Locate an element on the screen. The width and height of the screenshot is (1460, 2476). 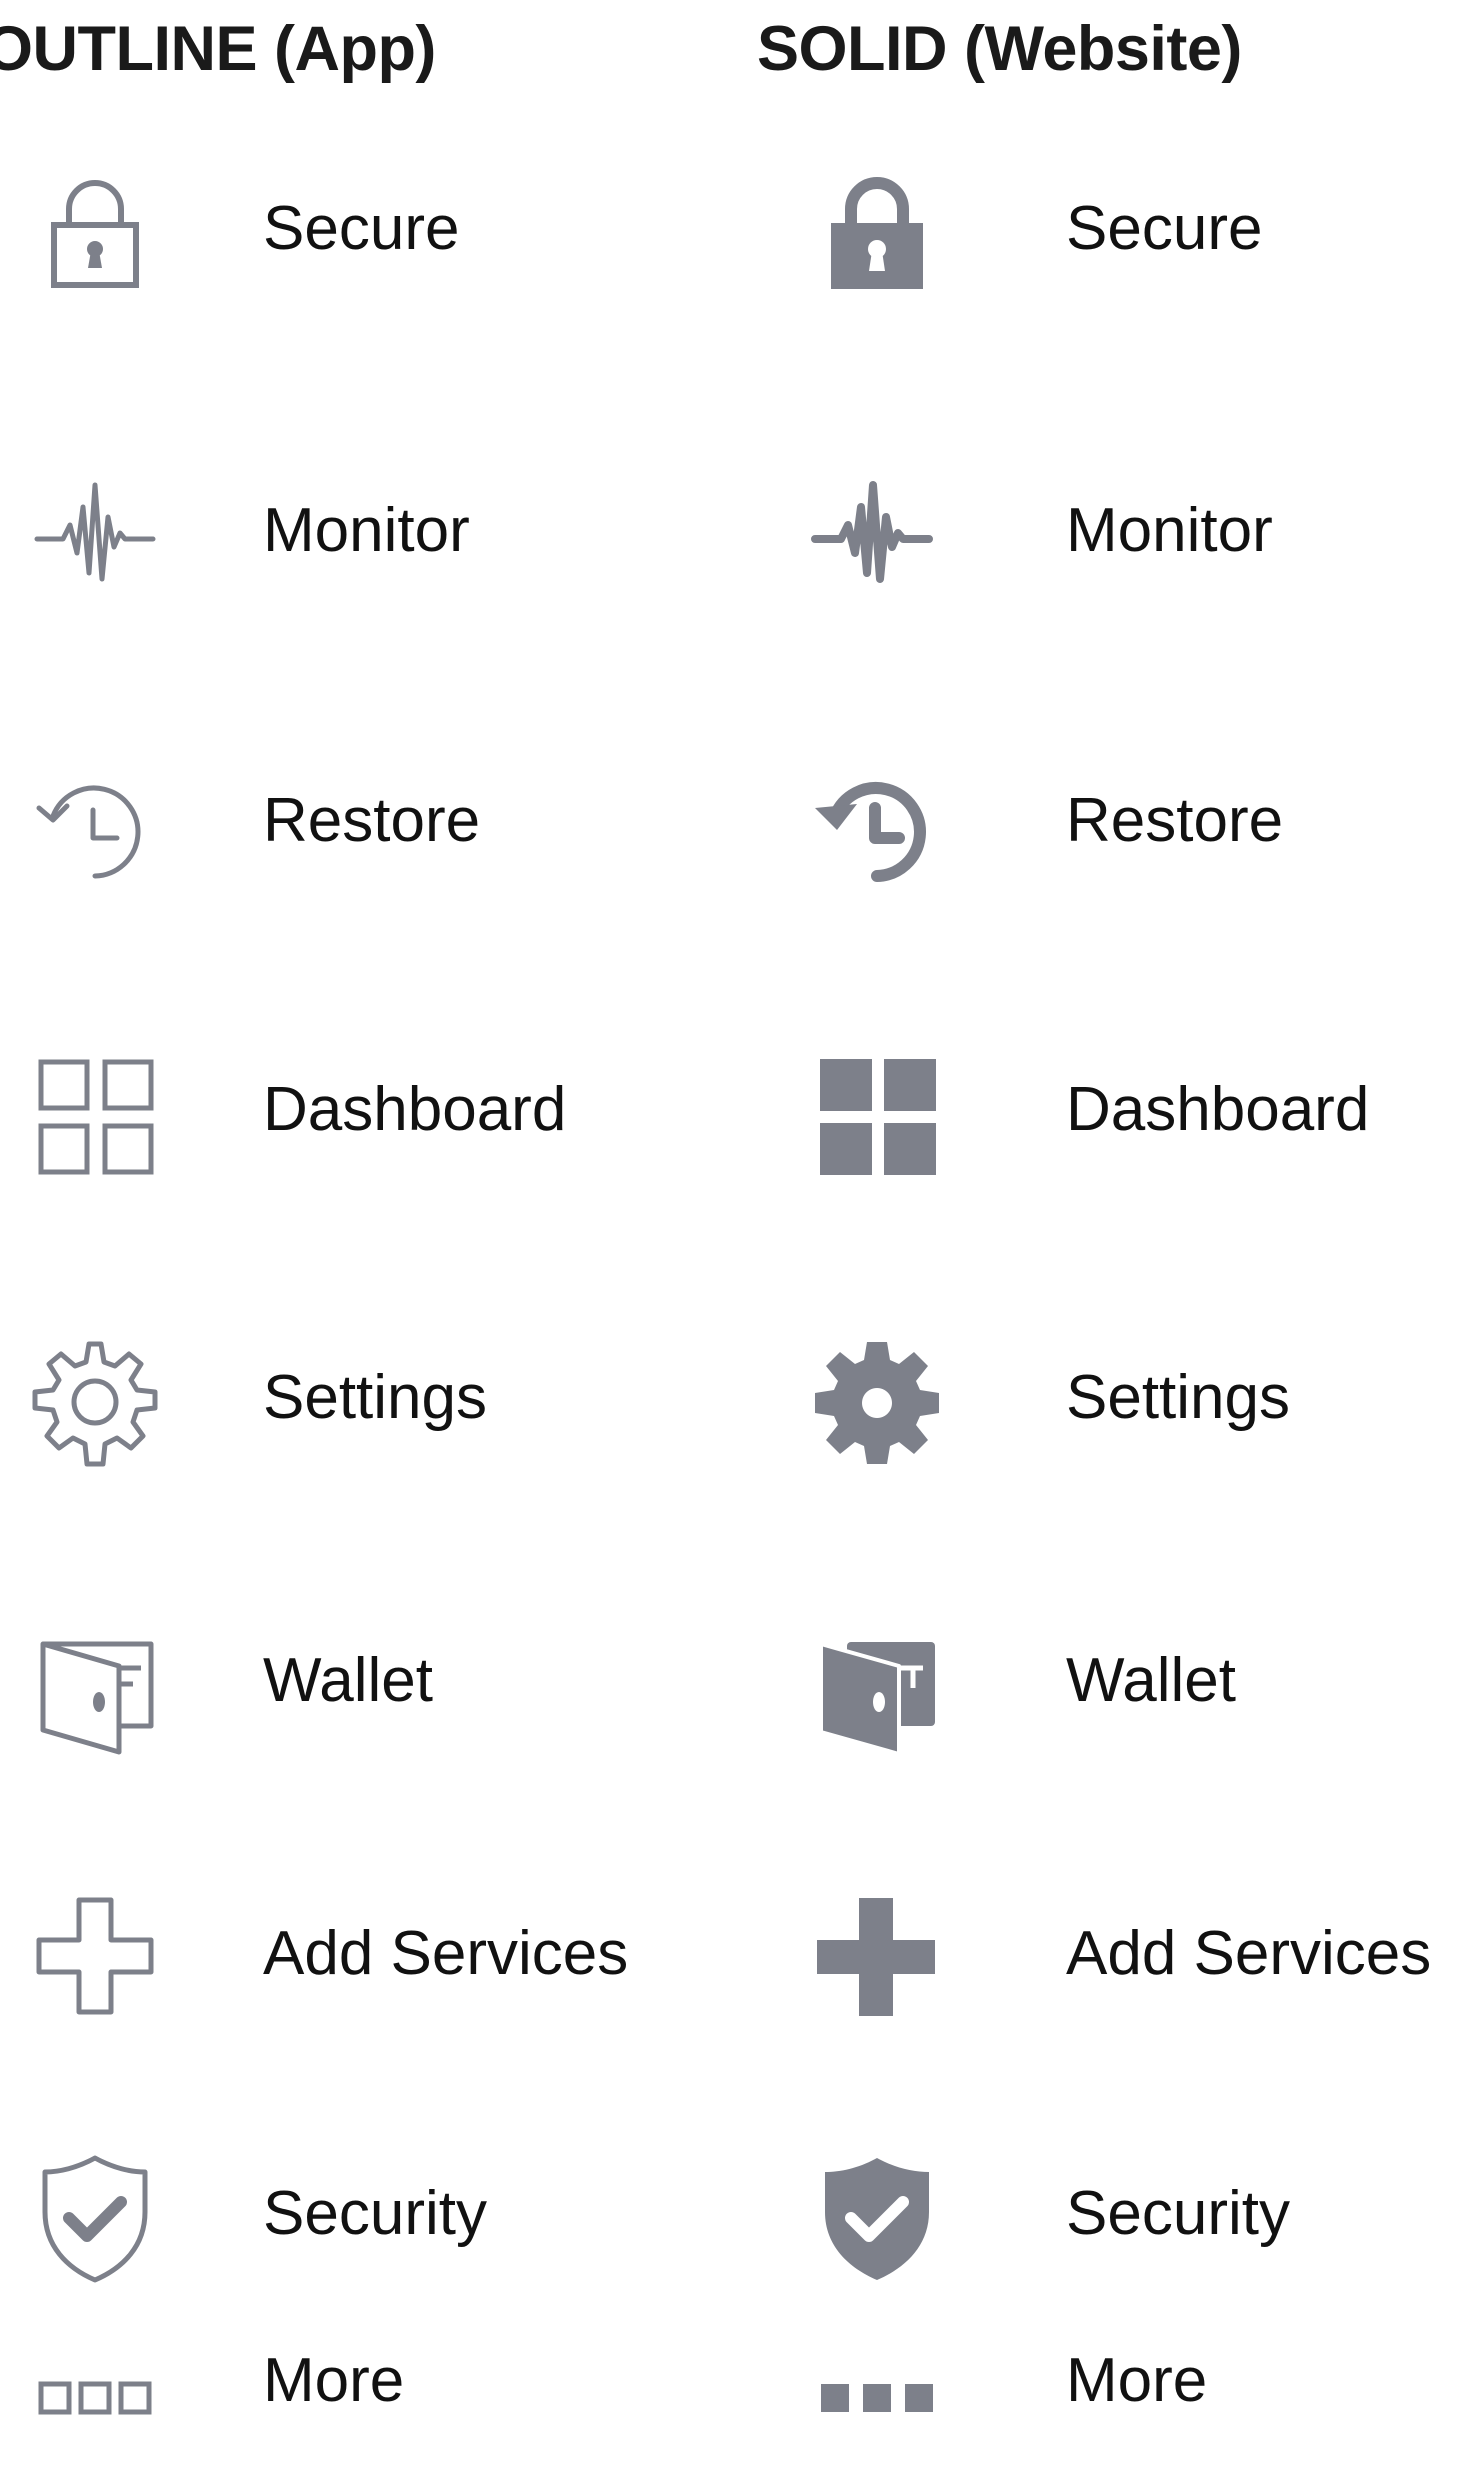
row-label-security: Security is located at coordinates (1178, 2213).